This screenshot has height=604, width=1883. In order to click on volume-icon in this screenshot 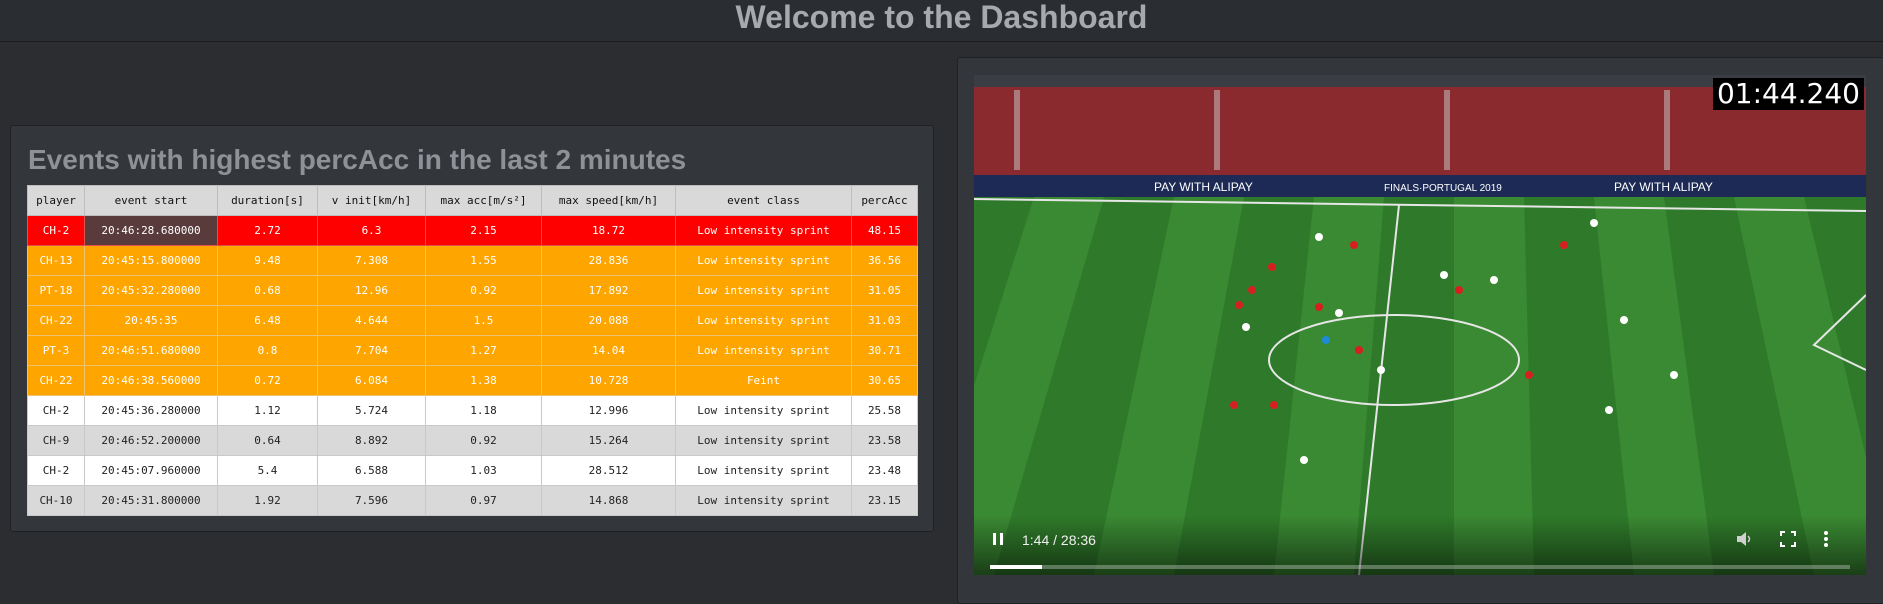, I will do `click(1744, 539)`.